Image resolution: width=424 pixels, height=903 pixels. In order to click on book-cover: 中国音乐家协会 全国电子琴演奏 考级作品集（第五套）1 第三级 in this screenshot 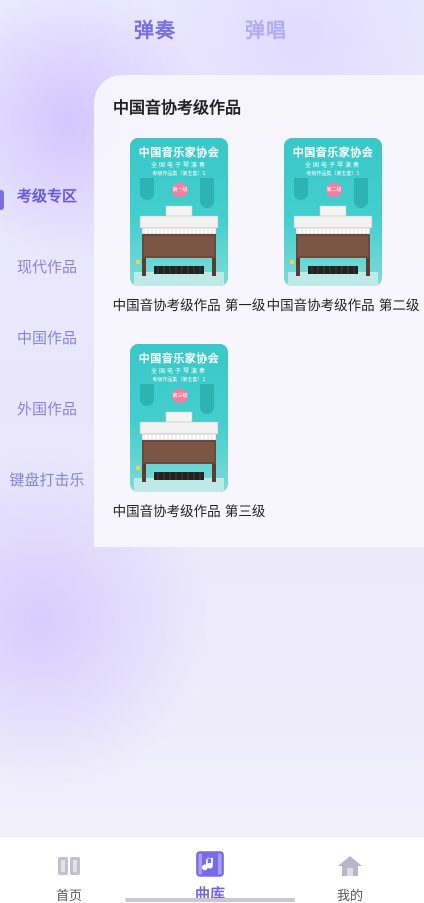, I will do `click(179, 418)`.